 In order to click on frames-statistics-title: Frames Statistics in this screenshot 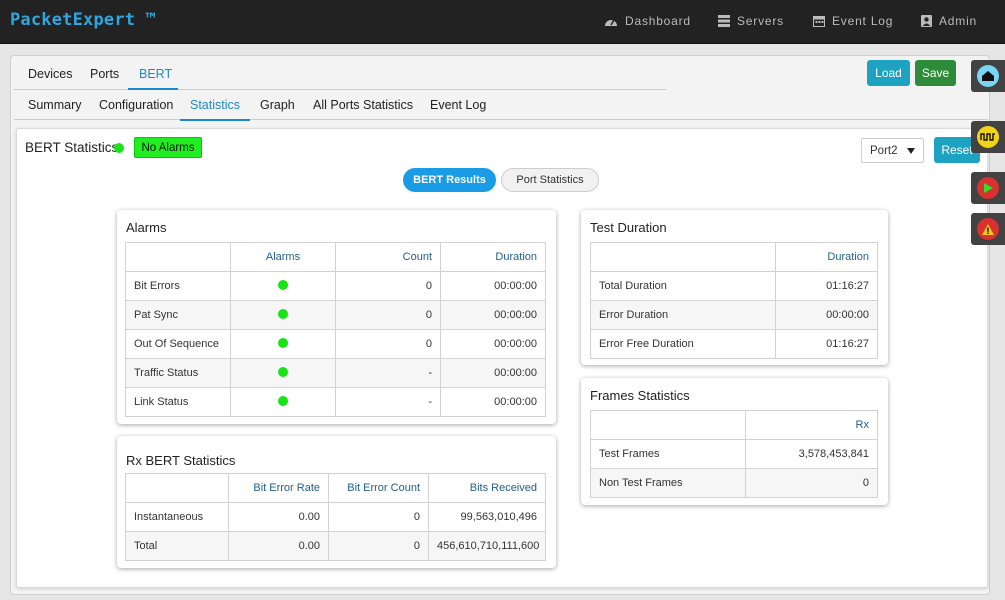, I will do `click(640, 395)`.